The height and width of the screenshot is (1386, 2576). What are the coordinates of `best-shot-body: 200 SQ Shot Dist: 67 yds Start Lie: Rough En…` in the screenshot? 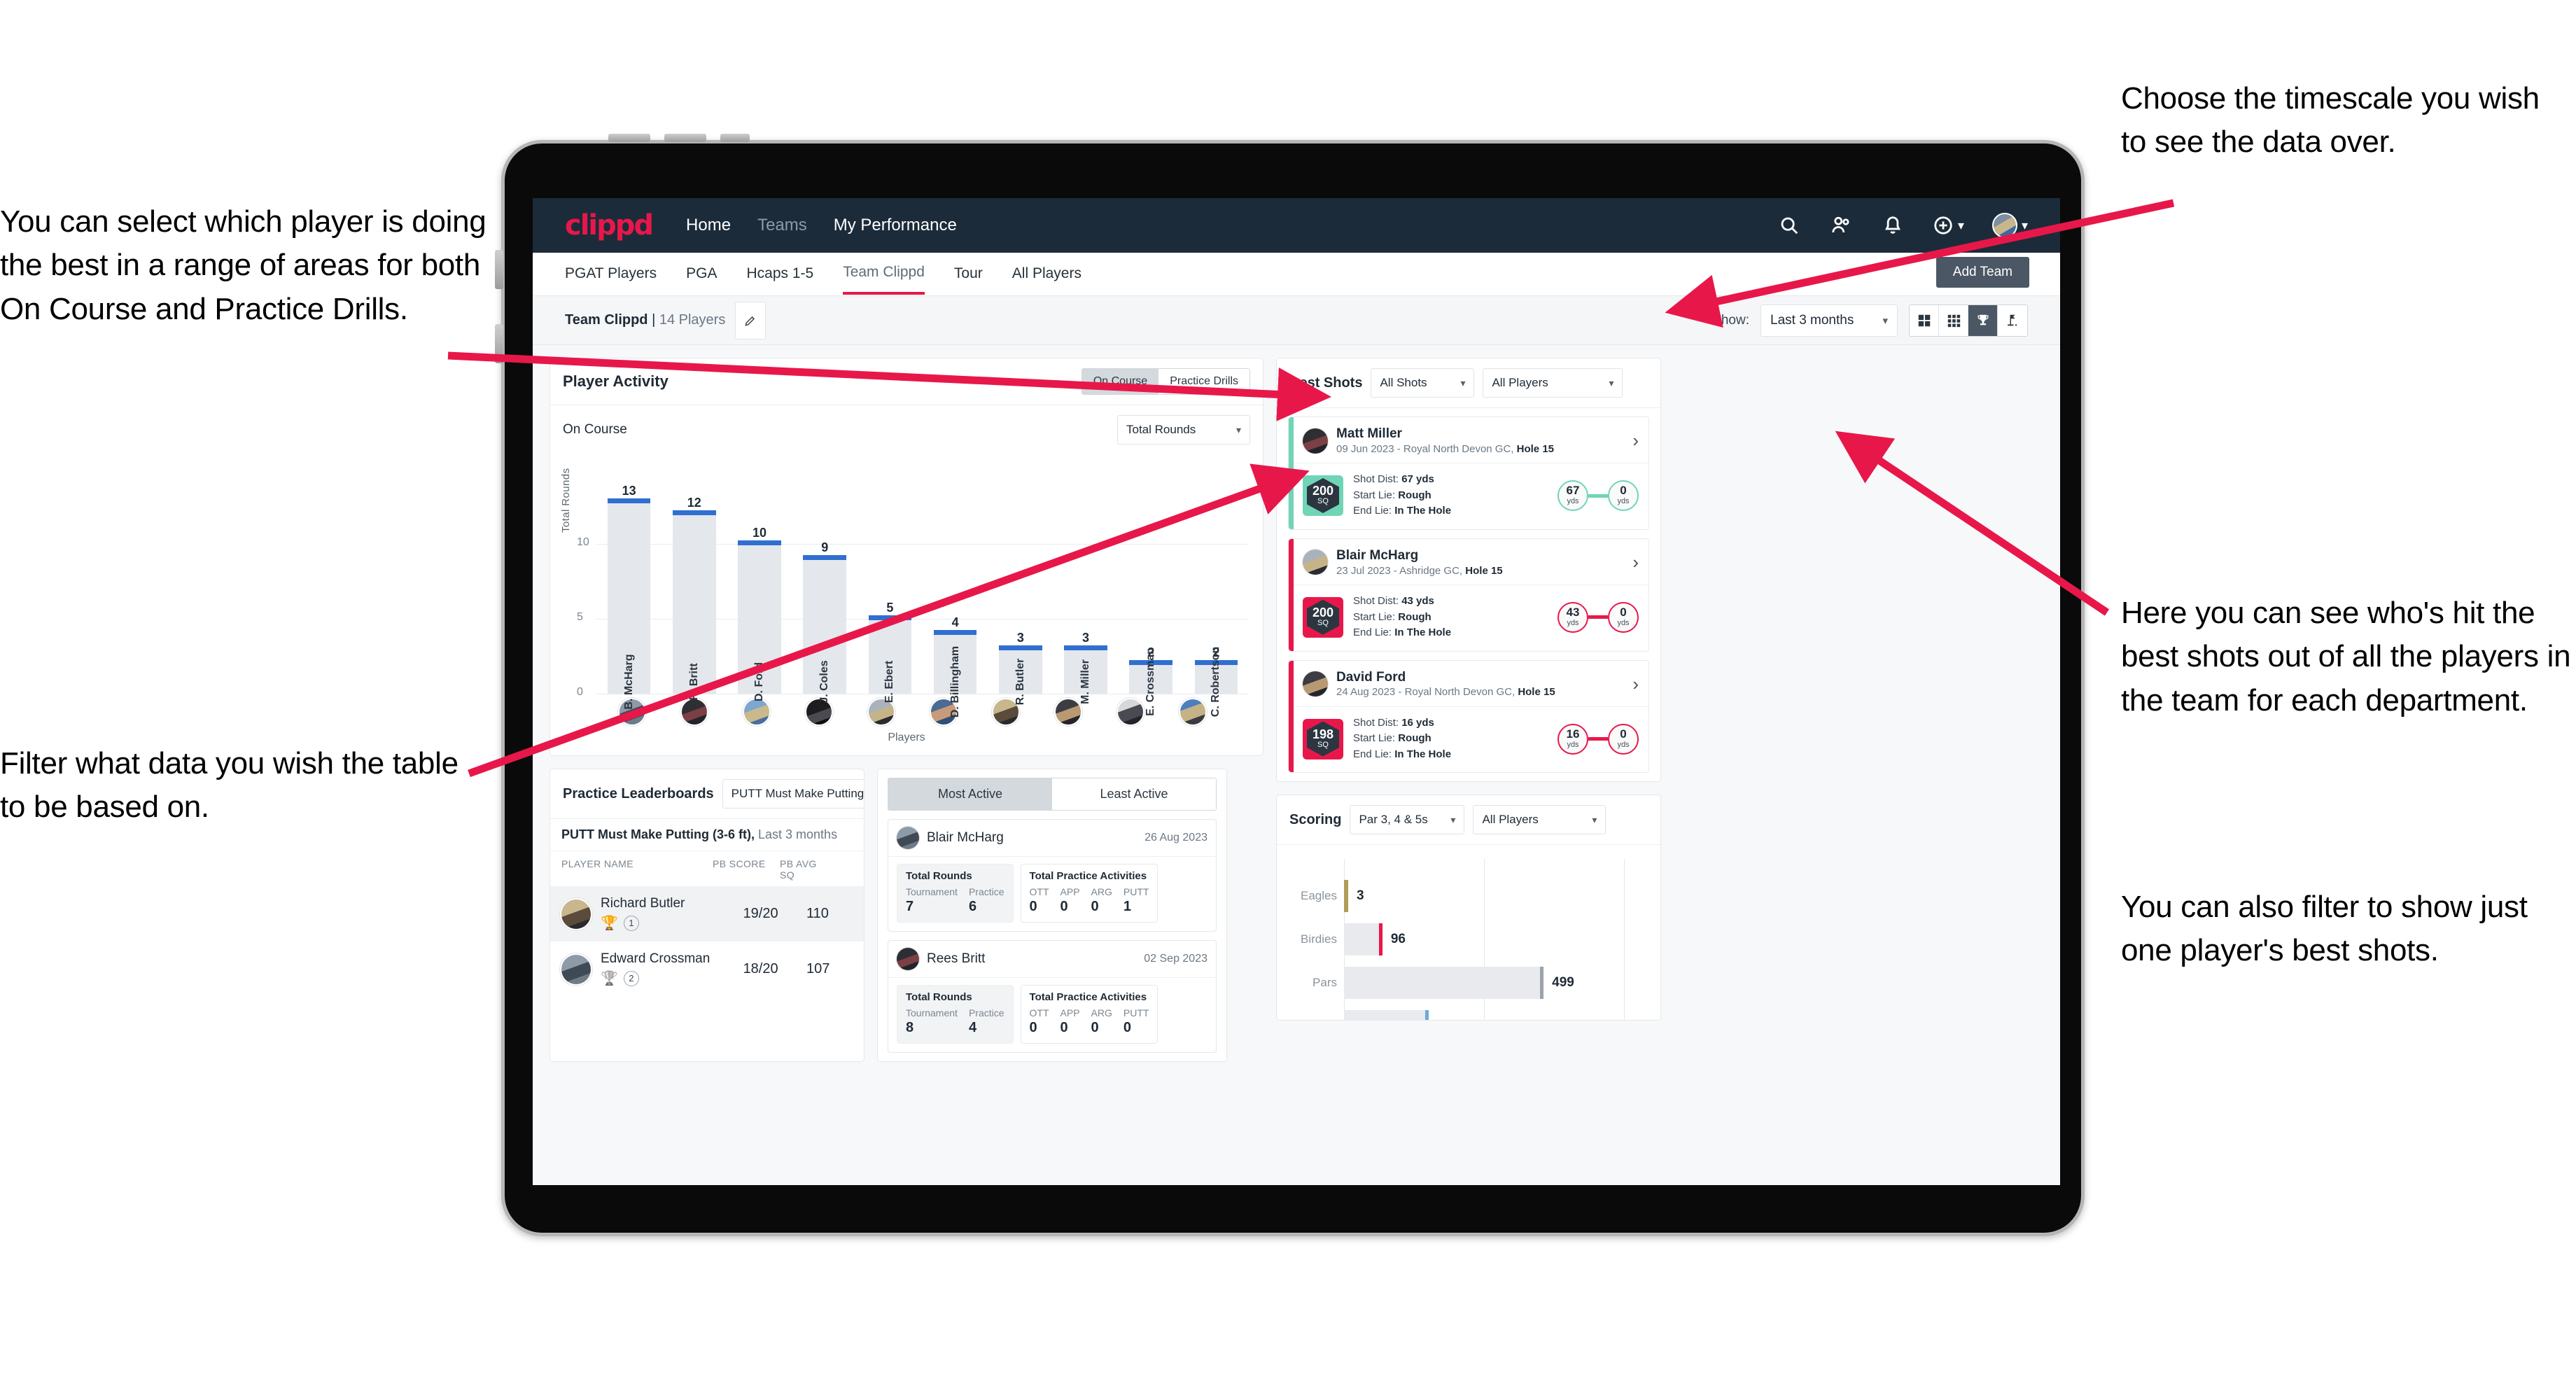 It's located at (1468, 496).